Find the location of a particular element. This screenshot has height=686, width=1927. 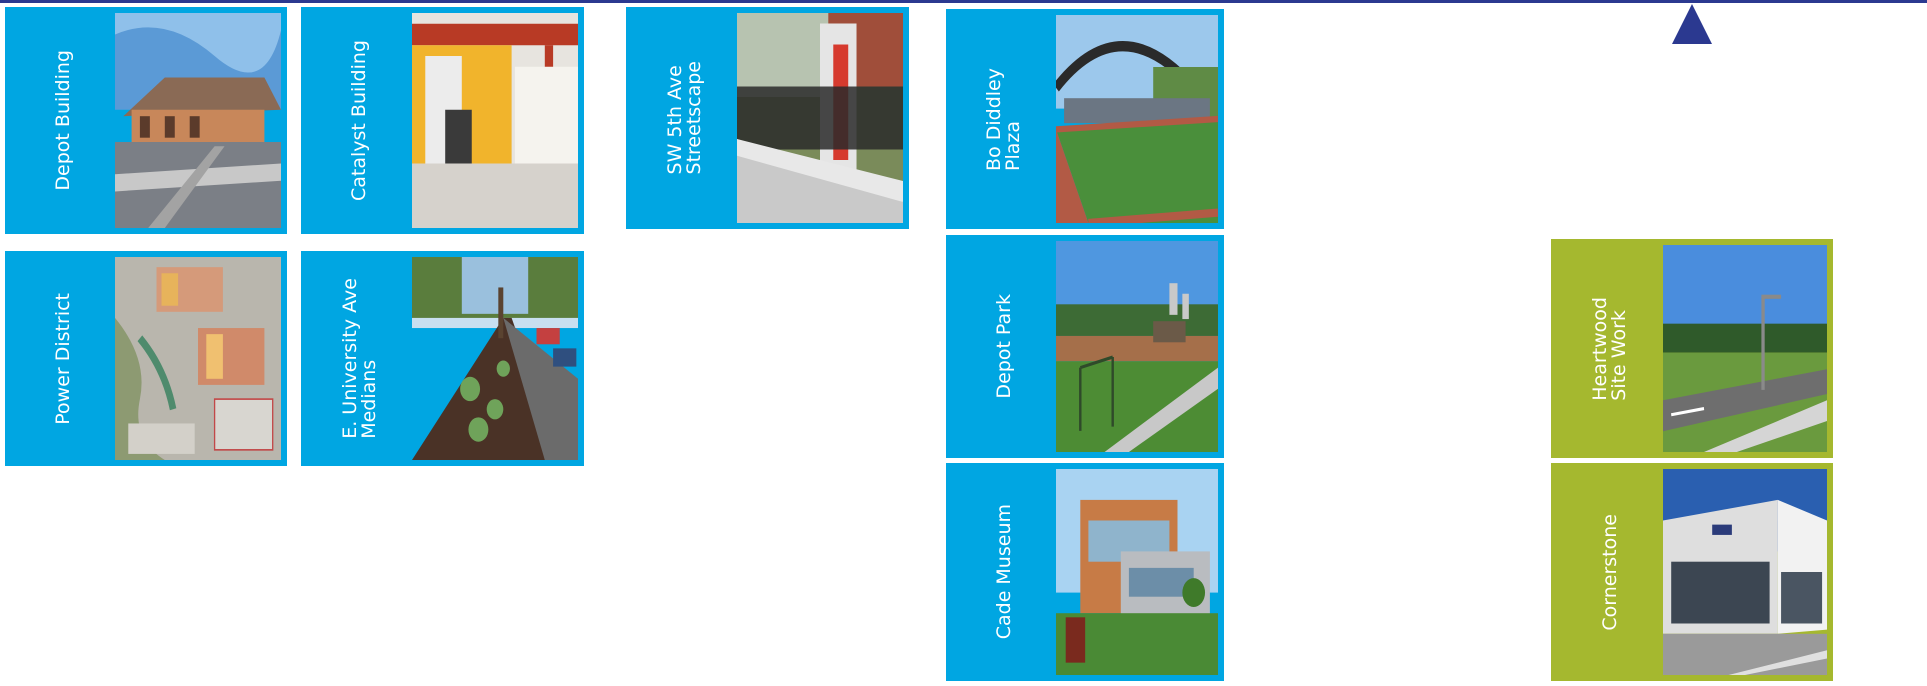

card-bo-diddley-plaza: Bo Diddley Plaza is located at coordinates (1085, 119).